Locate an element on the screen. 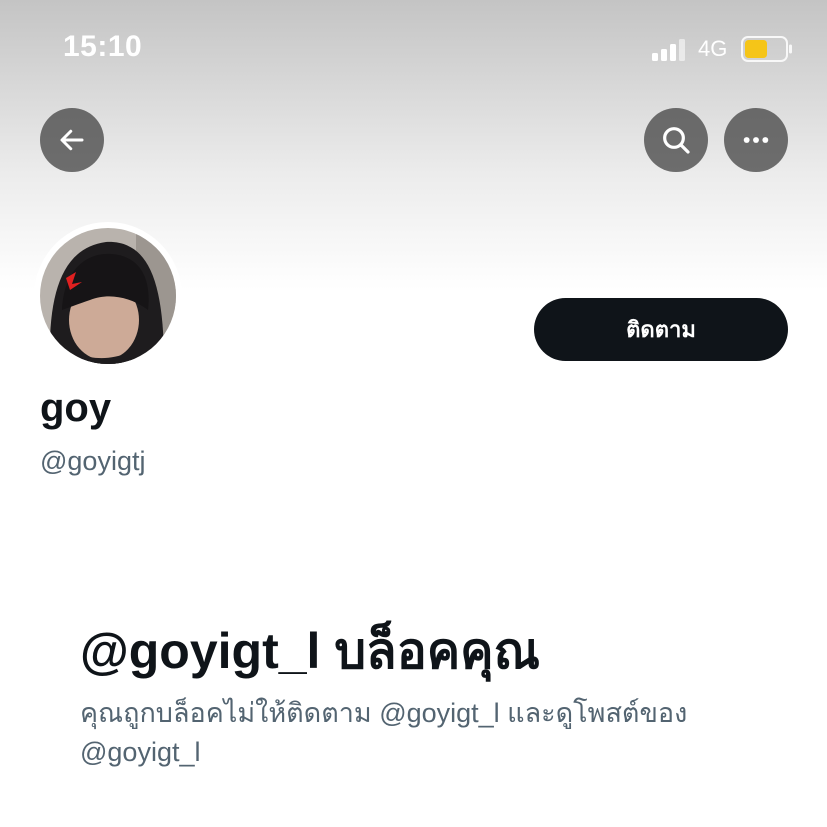  network-type: 4G is located at coordinates (713, 48).